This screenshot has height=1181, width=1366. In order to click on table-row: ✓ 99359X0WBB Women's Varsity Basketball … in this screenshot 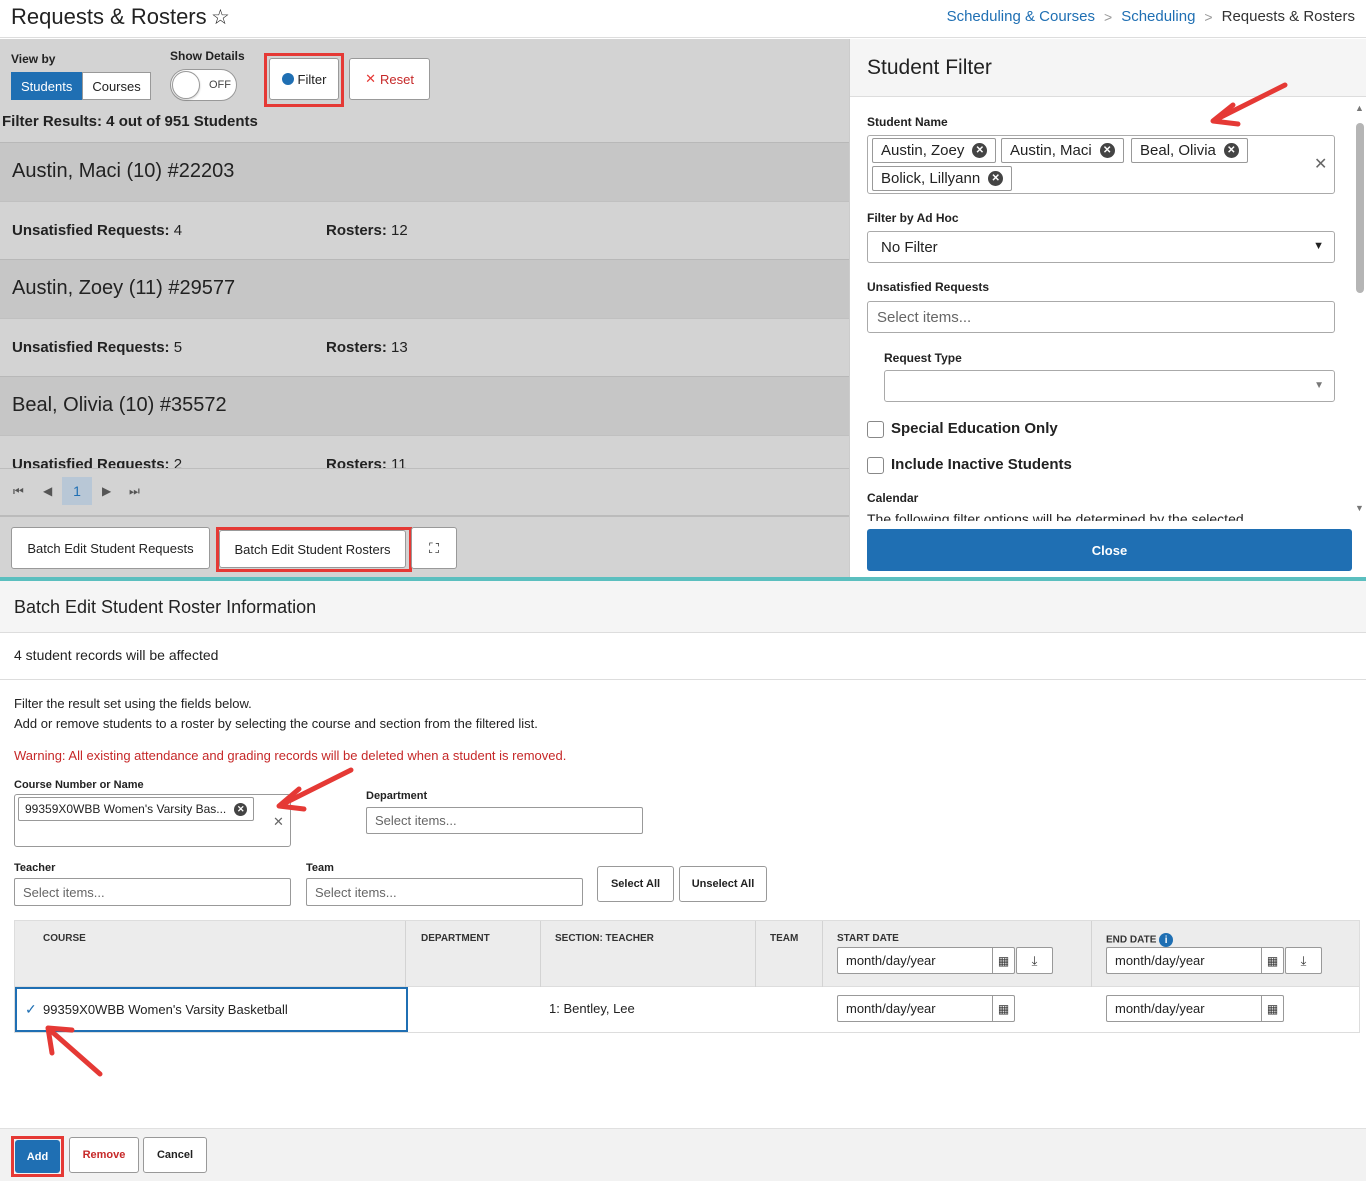, I will do `click(687, 1010)`.